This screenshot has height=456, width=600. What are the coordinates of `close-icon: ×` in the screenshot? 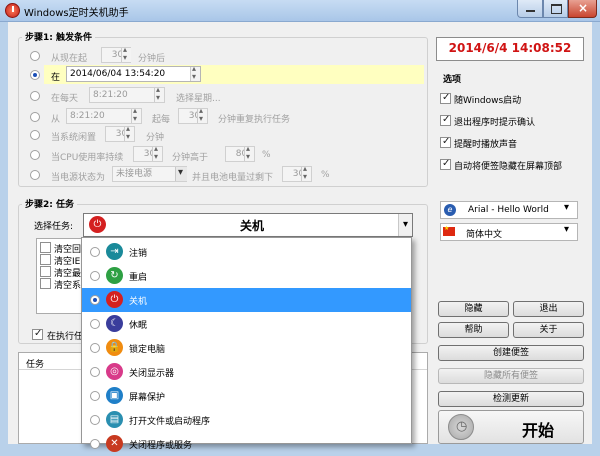 It's located at (583, 8).